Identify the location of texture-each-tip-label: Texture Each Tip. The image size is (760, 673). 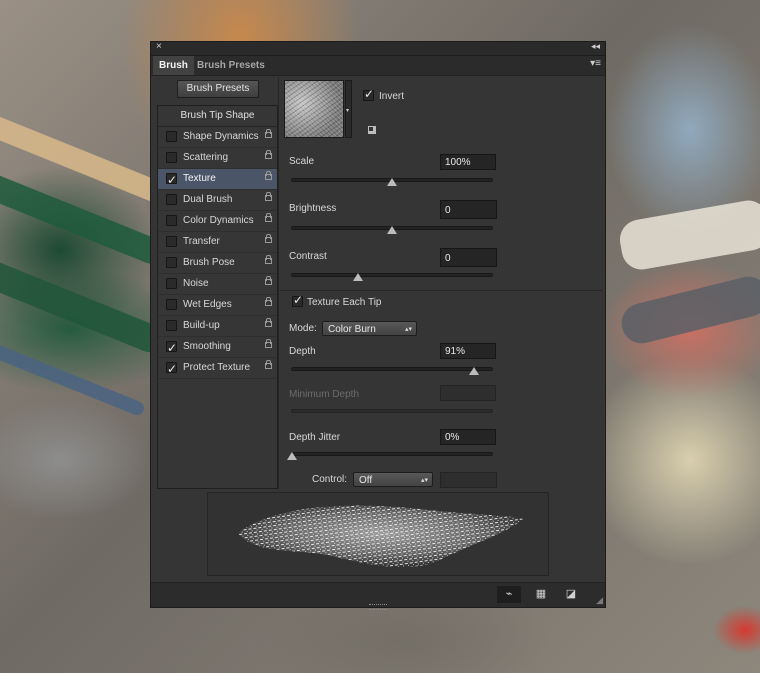
(344, 302).